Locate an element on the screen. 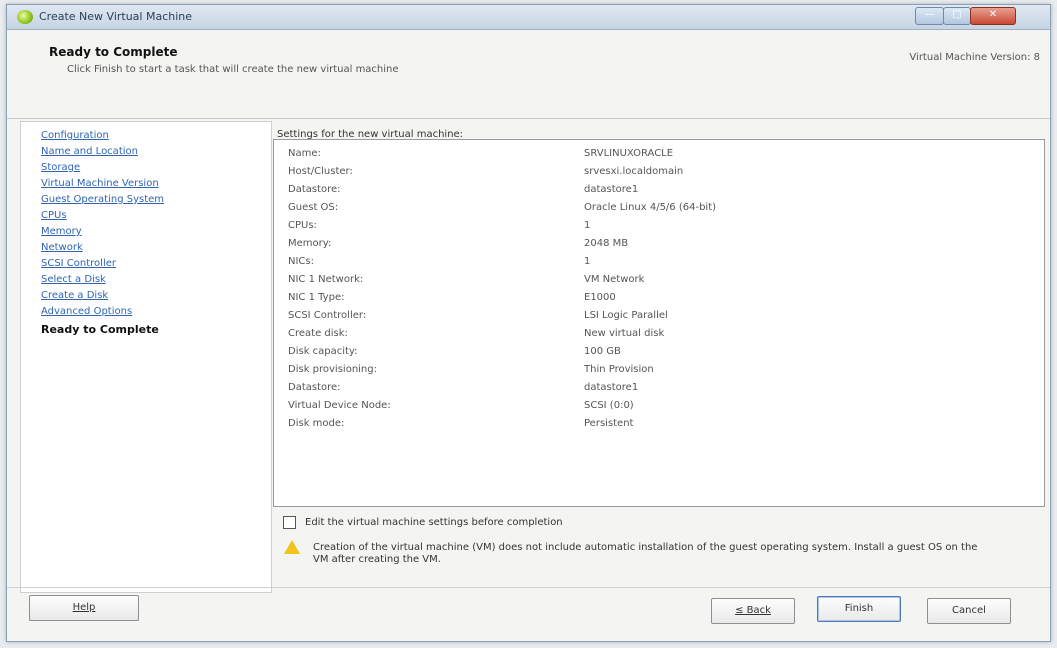  nav-item-guest-os: Guest Operating System is located at coordinates (102, 199).